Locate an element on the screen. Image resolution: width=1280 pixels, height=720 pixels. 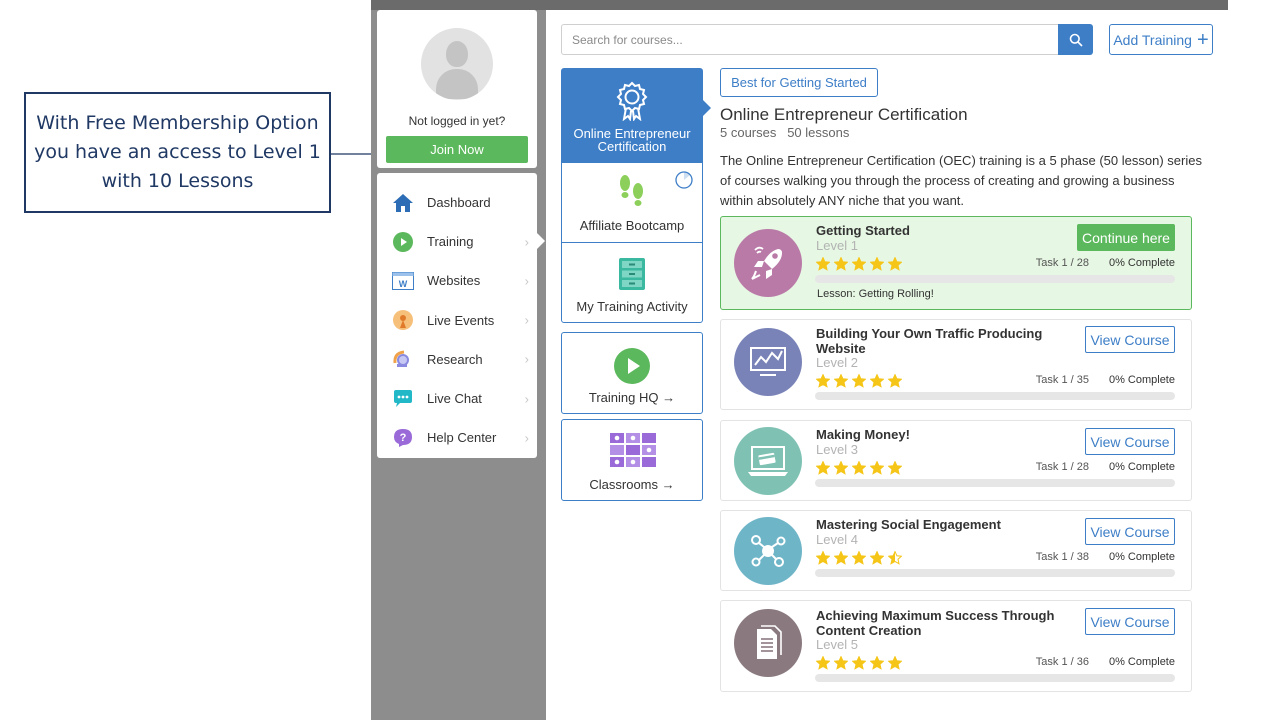
sidebar-item-dashboard: Dashboard is located at coordinates (457, 202).